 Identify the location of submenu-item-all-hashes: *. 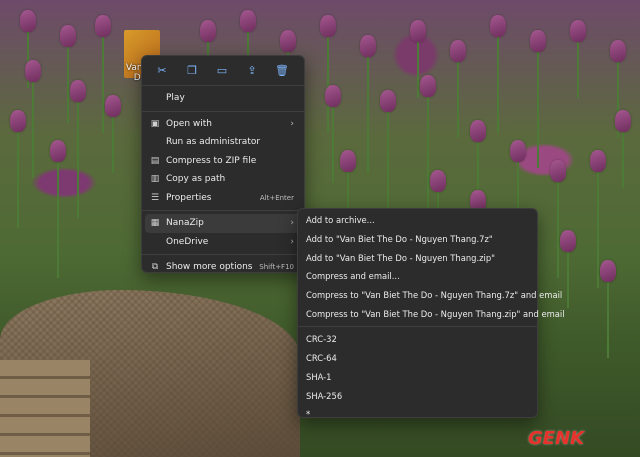
(417, 414).